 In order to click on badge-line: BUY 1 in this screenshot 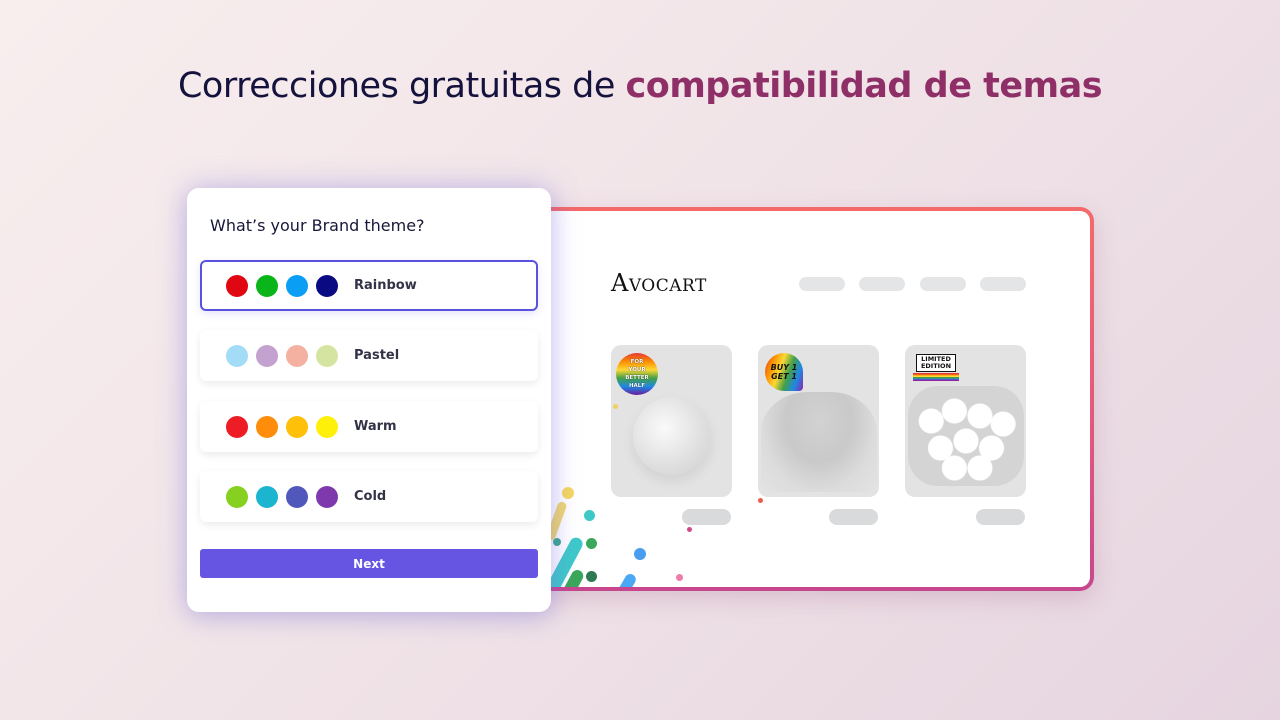, I will do `click(784, 367)`.